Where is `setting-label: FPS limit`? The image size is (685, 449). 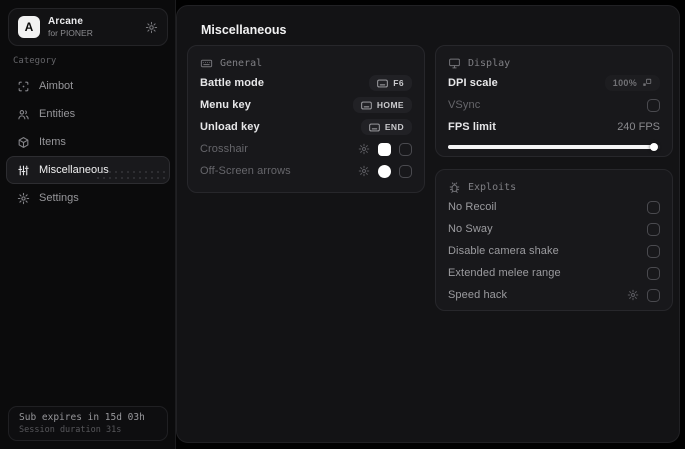 setting-label: FPS limit is located at coordinates (472, 127).